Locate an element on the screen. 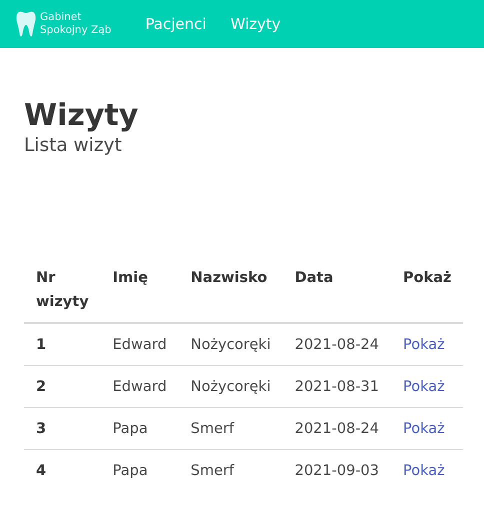 This screenshot has width=484, height=512. column-header: Imię is located at coordinates (130, 278).